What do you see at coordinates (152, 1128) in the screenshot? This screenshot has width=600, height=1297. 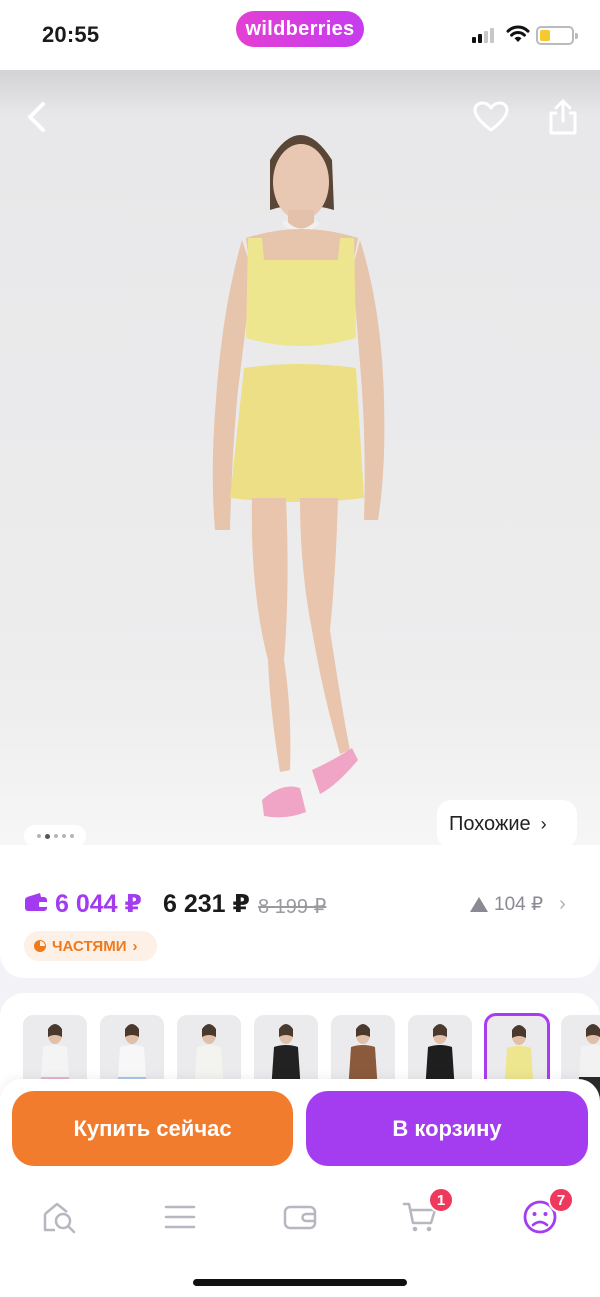 I see `buy-now-button: Купить сейчас` at bounding box center [152, 1128].